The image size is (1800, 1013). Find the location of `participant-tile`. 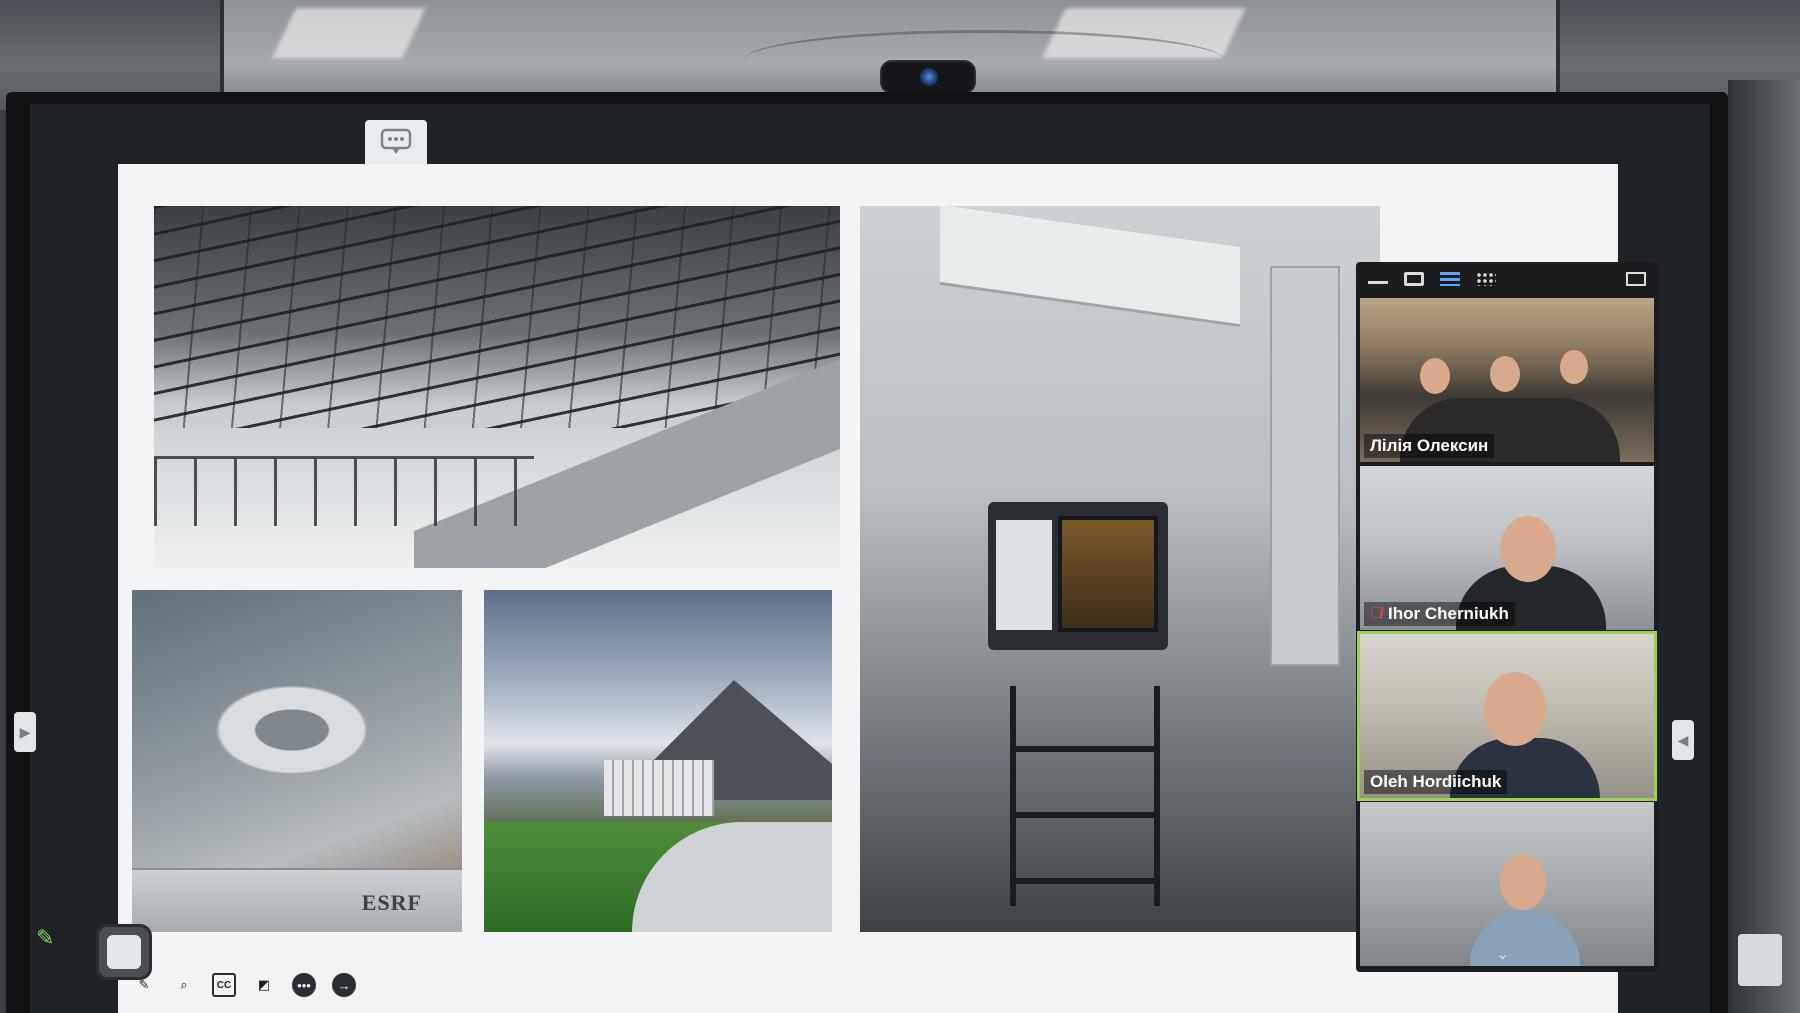

participant-tile is located at coordinates (1507, 884).